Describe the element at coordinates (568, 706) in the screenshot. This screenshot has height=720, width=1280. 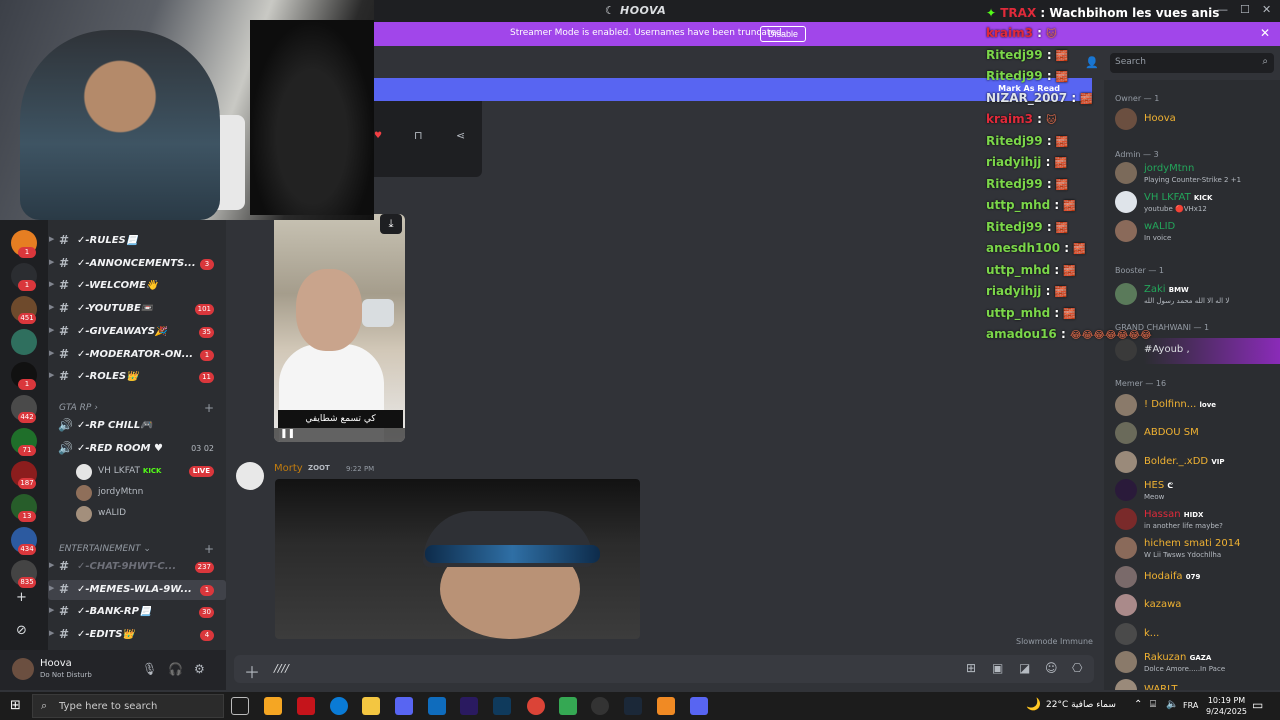
I see `app-icon` at that location.